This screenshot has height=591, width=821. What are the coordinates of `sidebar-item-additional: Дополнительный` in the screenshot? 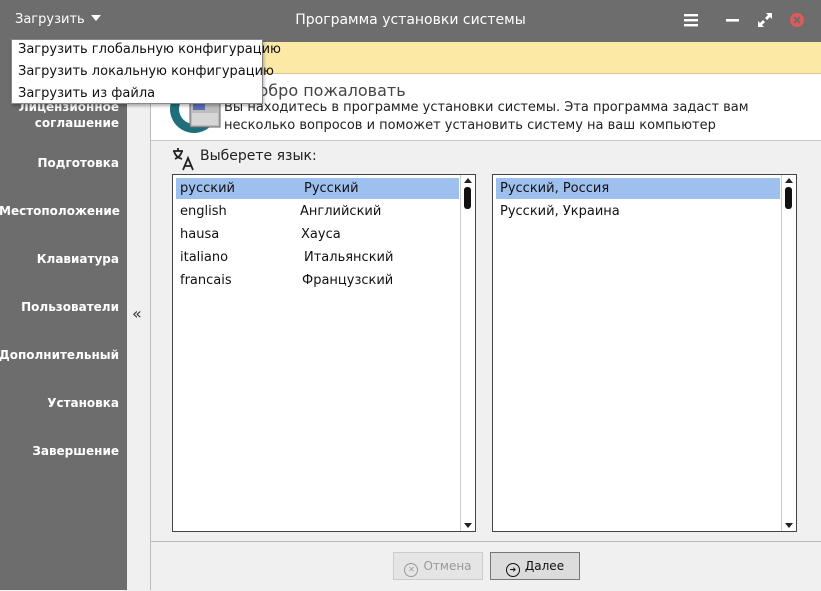 It's located at (59, 355).